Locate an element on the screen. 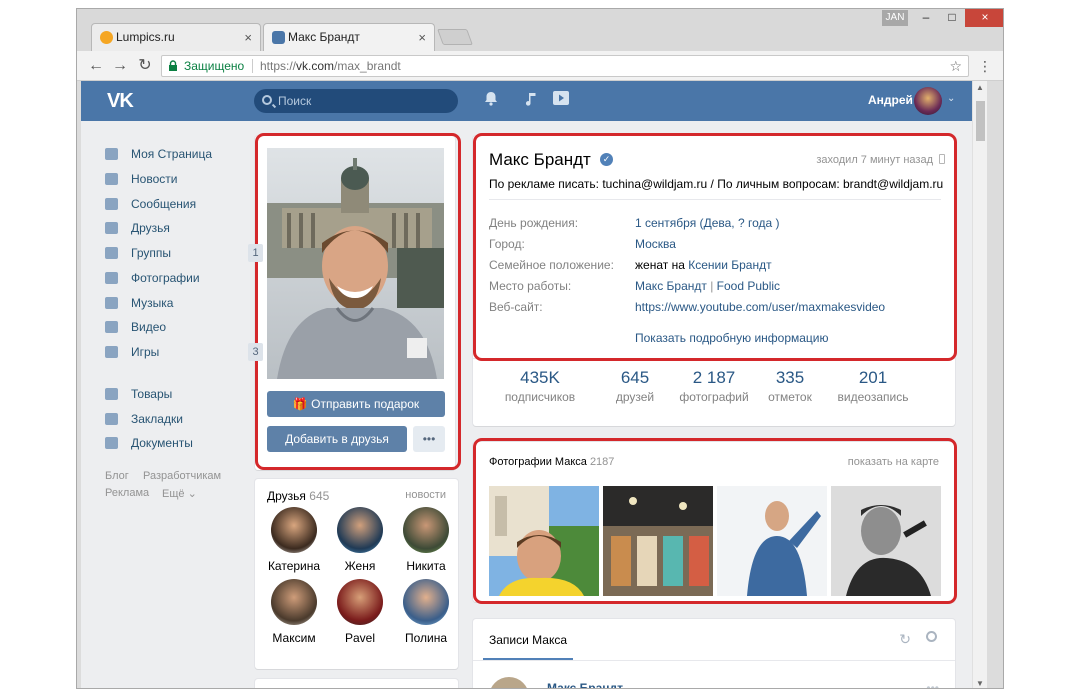 This screenshot has width=1080, height=689. new-tab-button is located at coordinates (455, 37).